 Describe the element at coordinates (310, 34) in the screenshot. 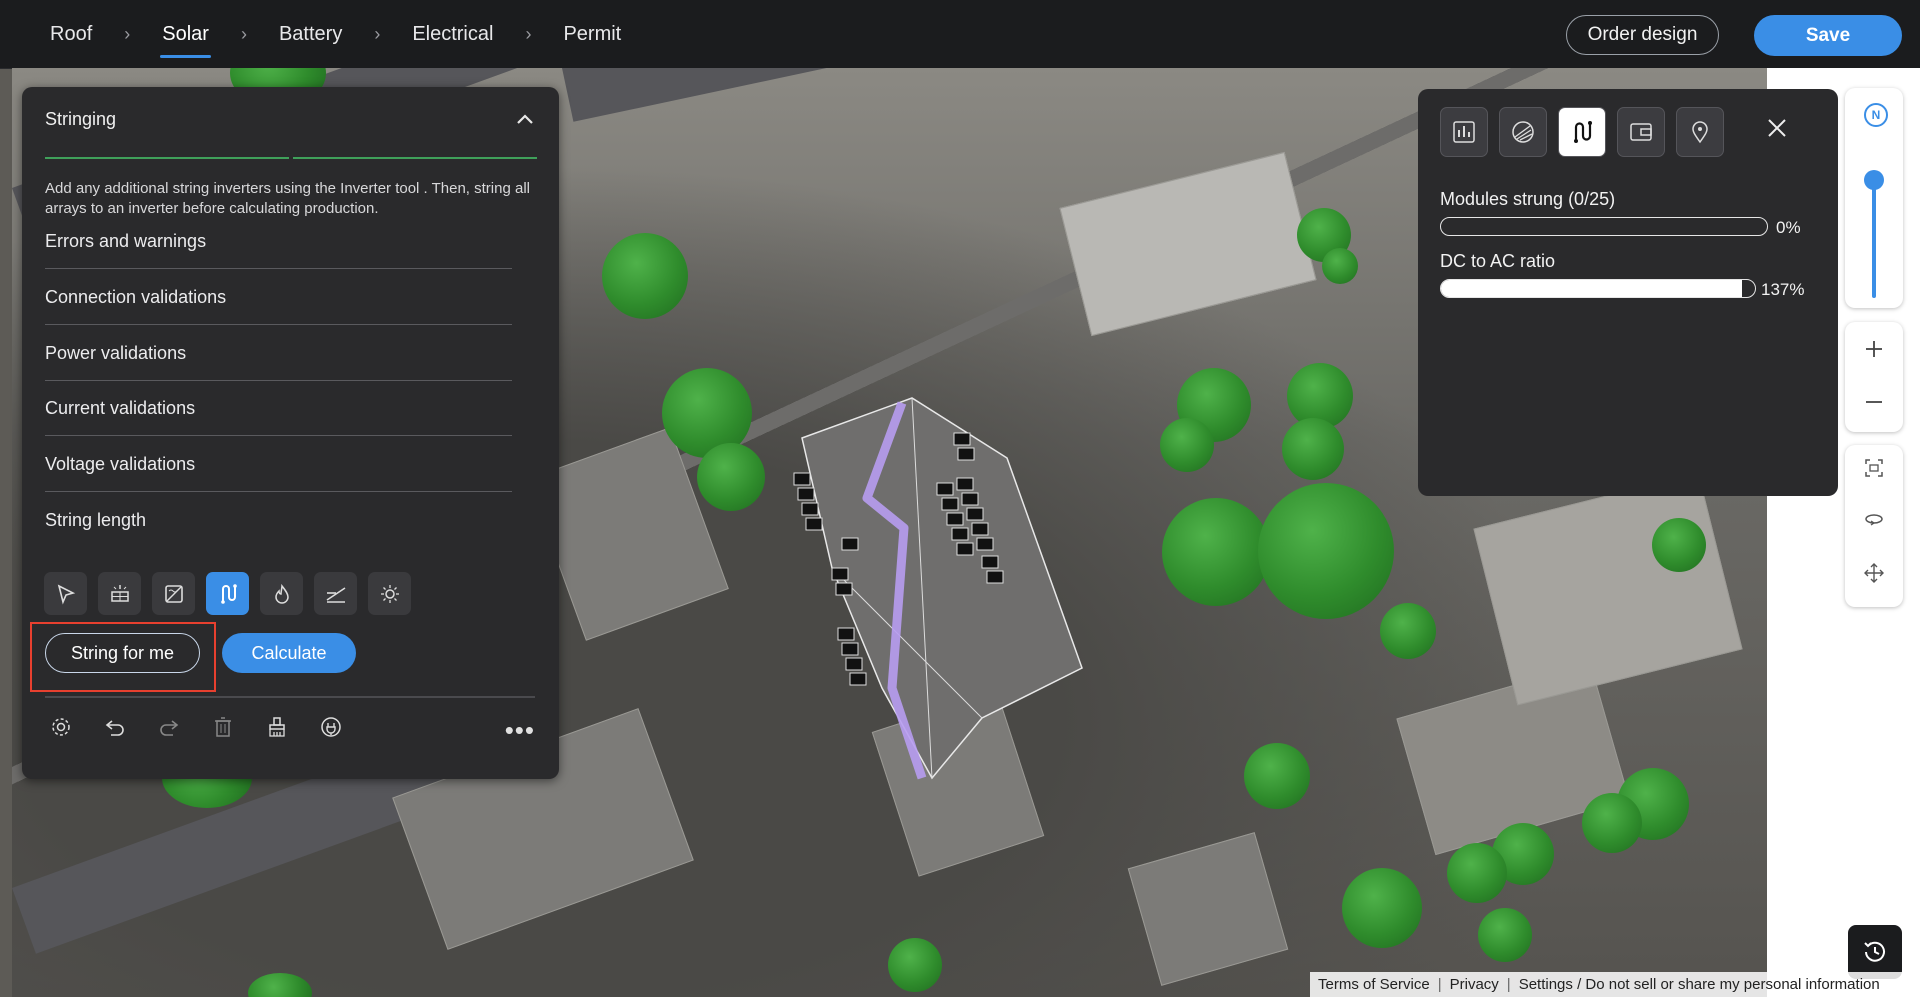

I see `crumb-battery: Battery` at that location.